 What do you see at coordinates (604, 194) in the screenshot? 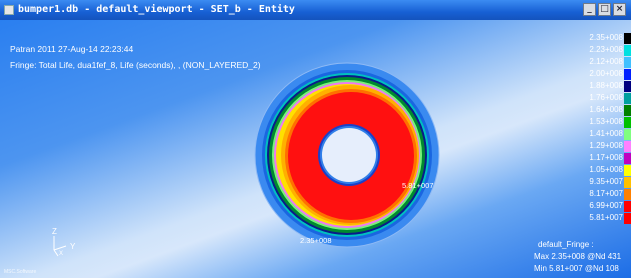
I see `legend-row: 8.17+007` at bounding box center [604, 194].